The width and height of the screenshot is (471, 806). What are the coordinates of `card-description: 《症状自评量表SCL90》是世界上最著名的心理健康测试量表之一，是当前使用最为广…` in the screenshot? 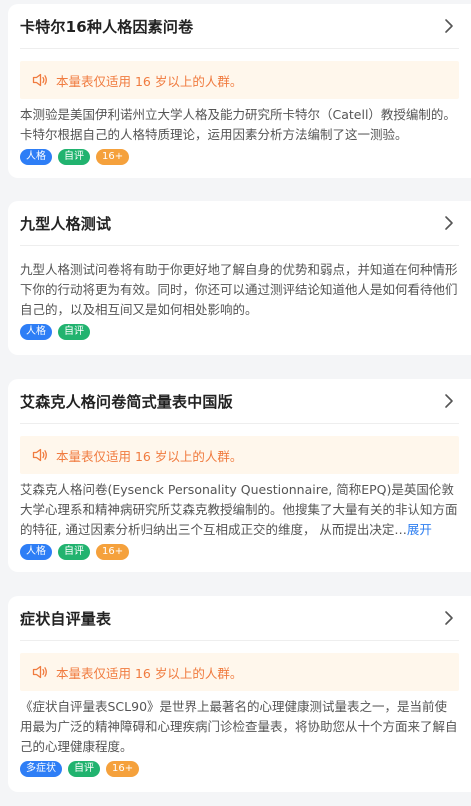 It's located at (239, 726).